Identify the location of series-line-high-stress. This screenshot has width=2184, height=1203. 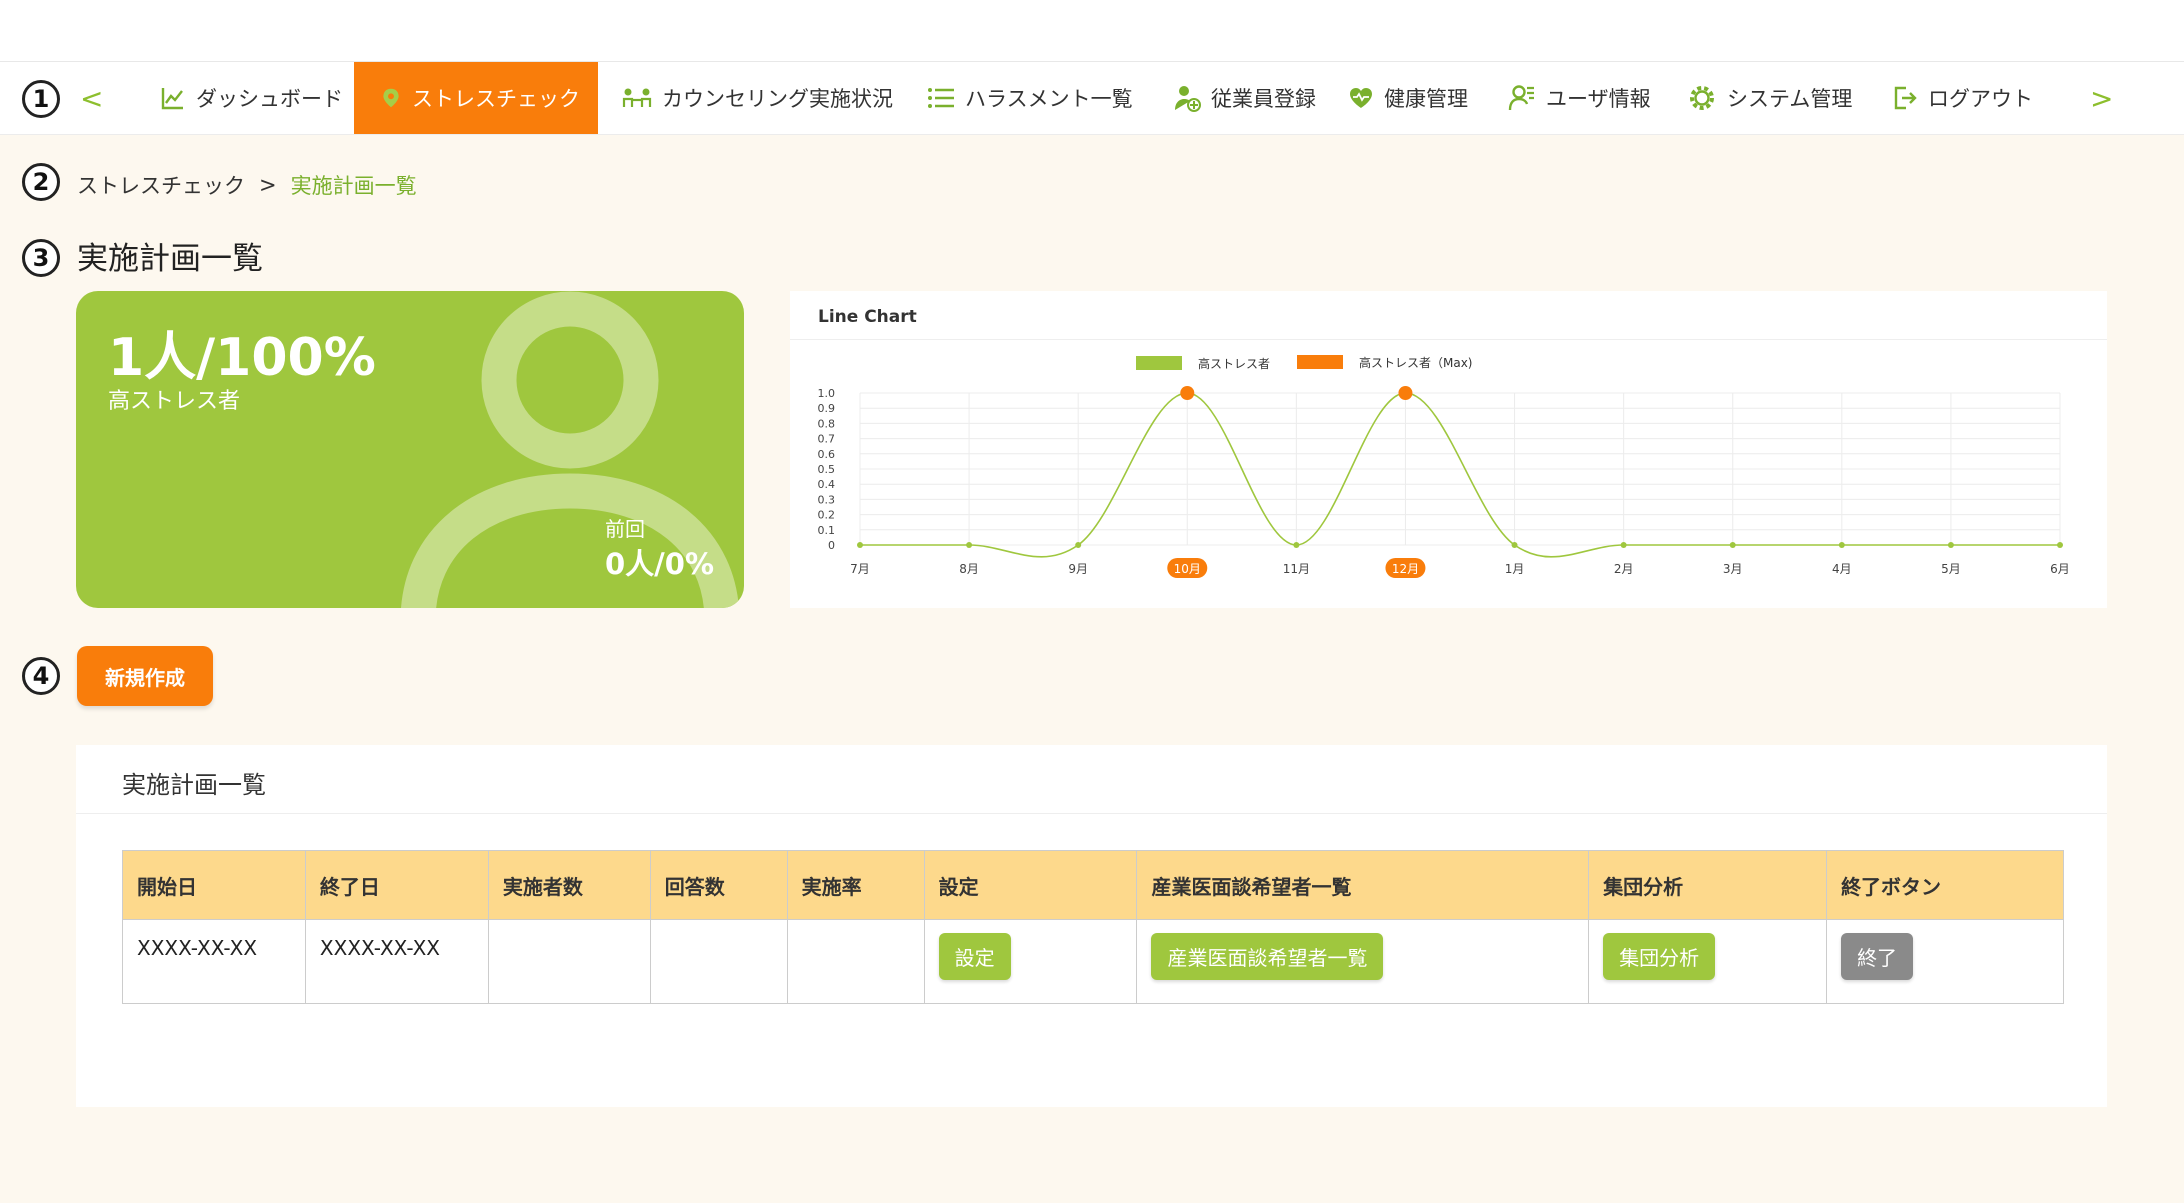
(1460, 475).